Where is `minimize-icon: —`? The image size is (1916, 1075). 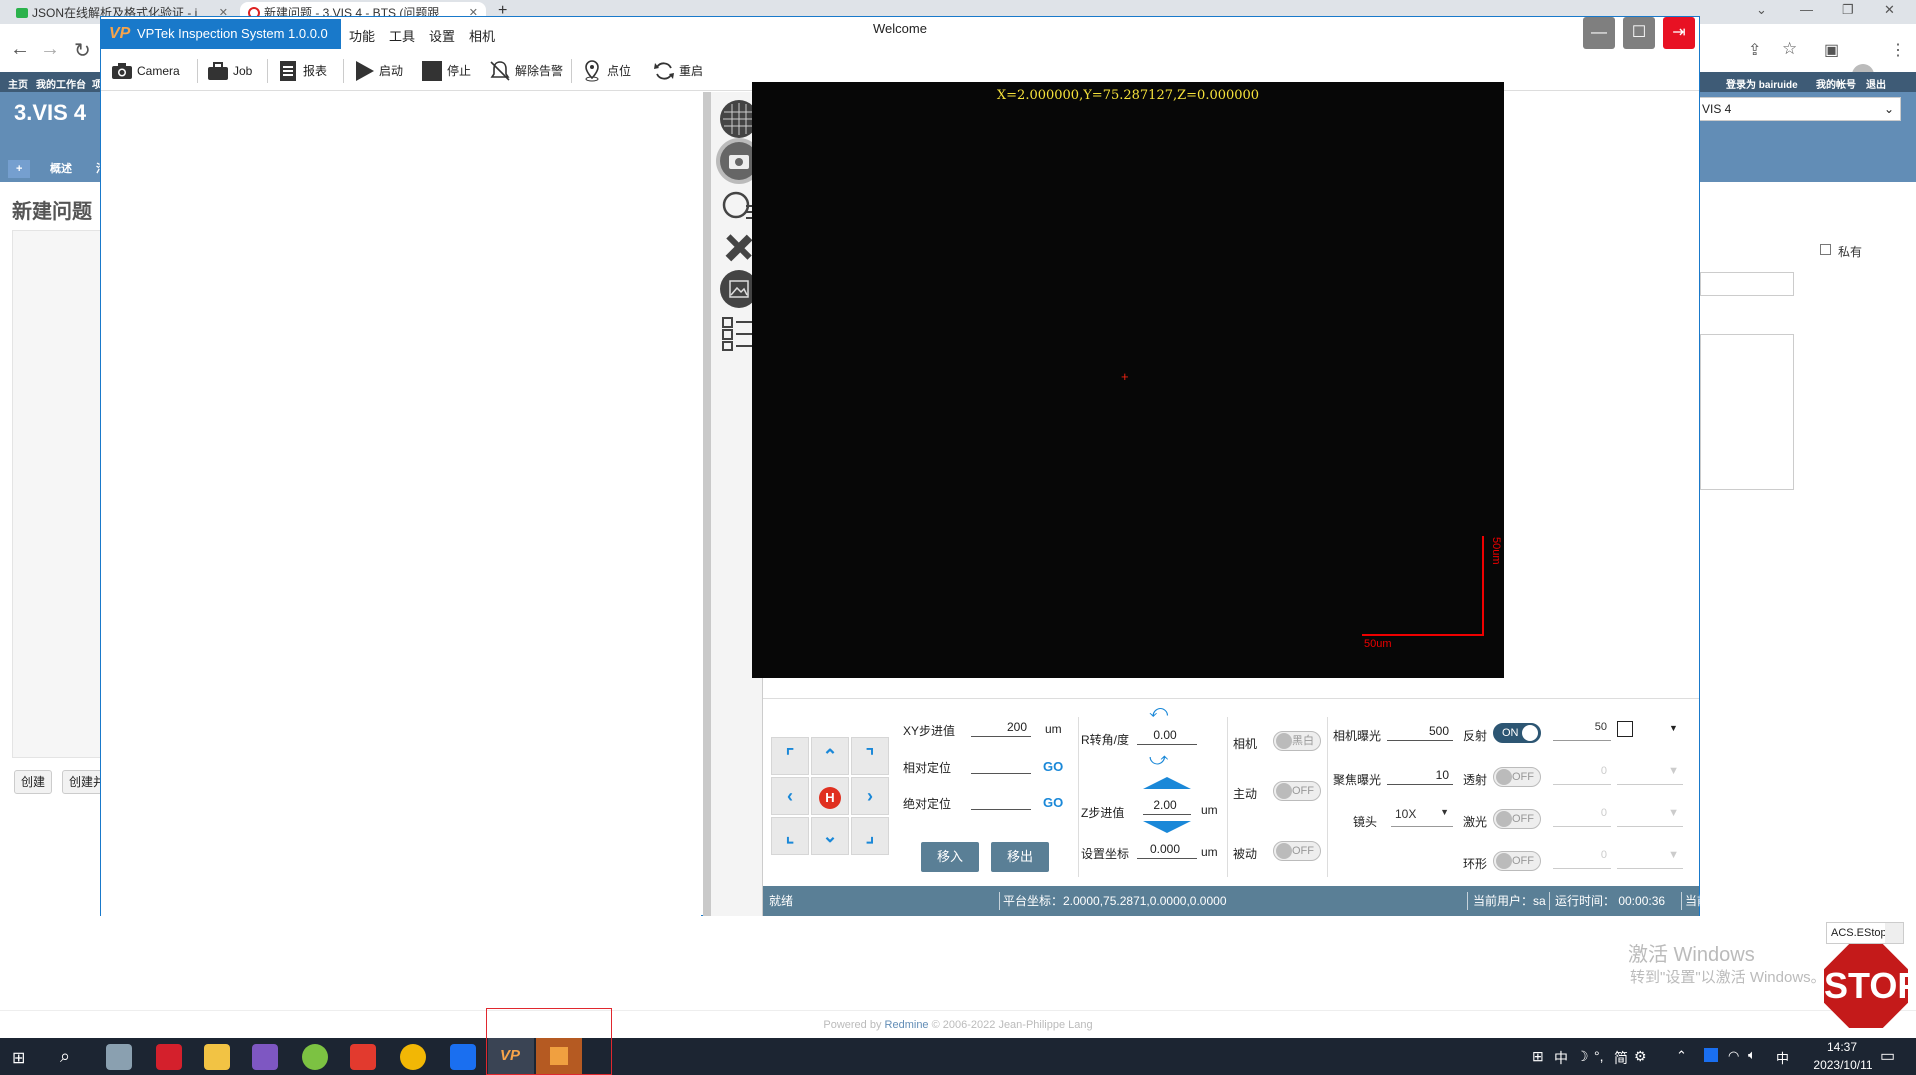
minimize-icon: — is located at coordinates (1806, 9).